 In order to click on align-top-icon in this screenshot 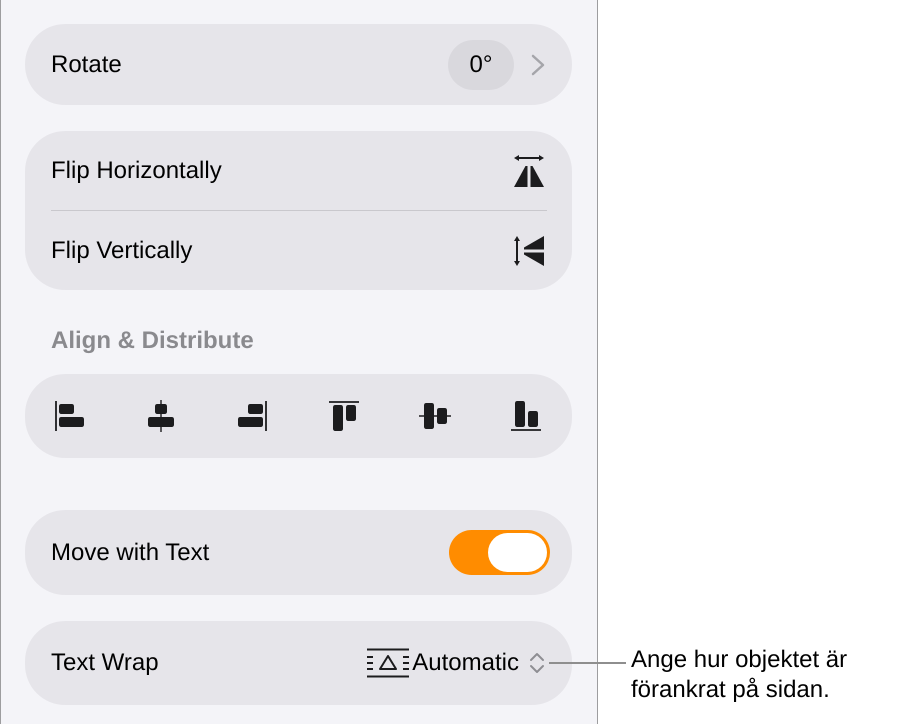, I will do `click(344, 416)`.